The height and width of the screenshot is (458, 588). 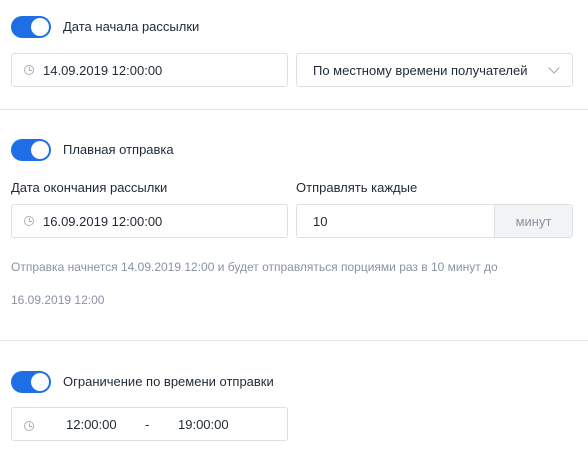 I want to click on start-date-toggle, so click(x=31, y=27).